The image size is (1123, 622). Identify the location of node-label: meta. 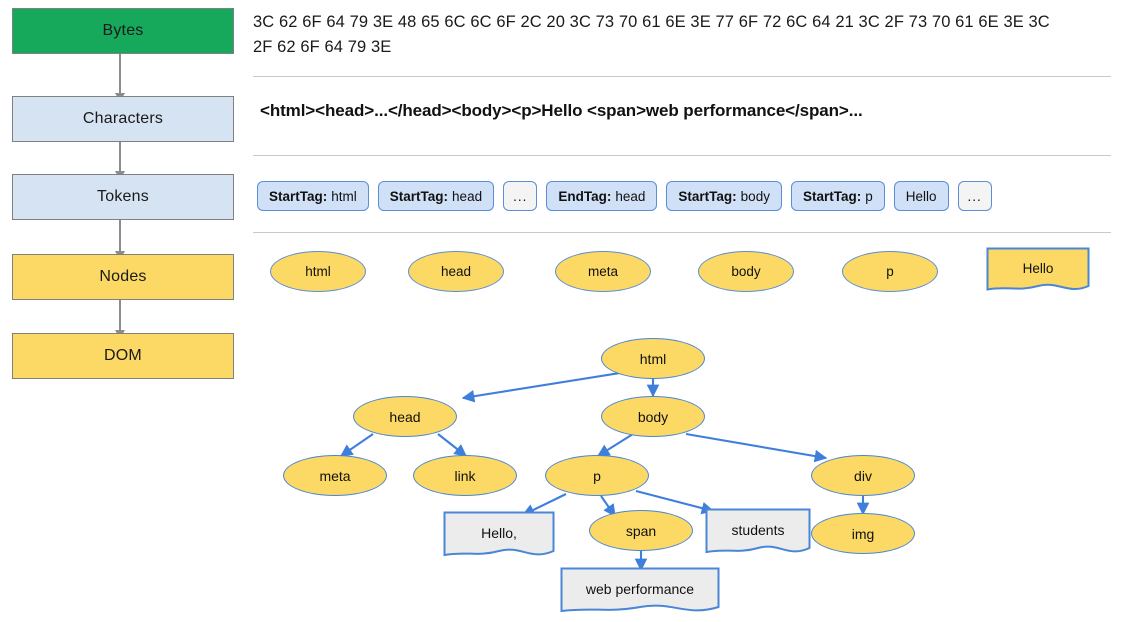
(602, 271).